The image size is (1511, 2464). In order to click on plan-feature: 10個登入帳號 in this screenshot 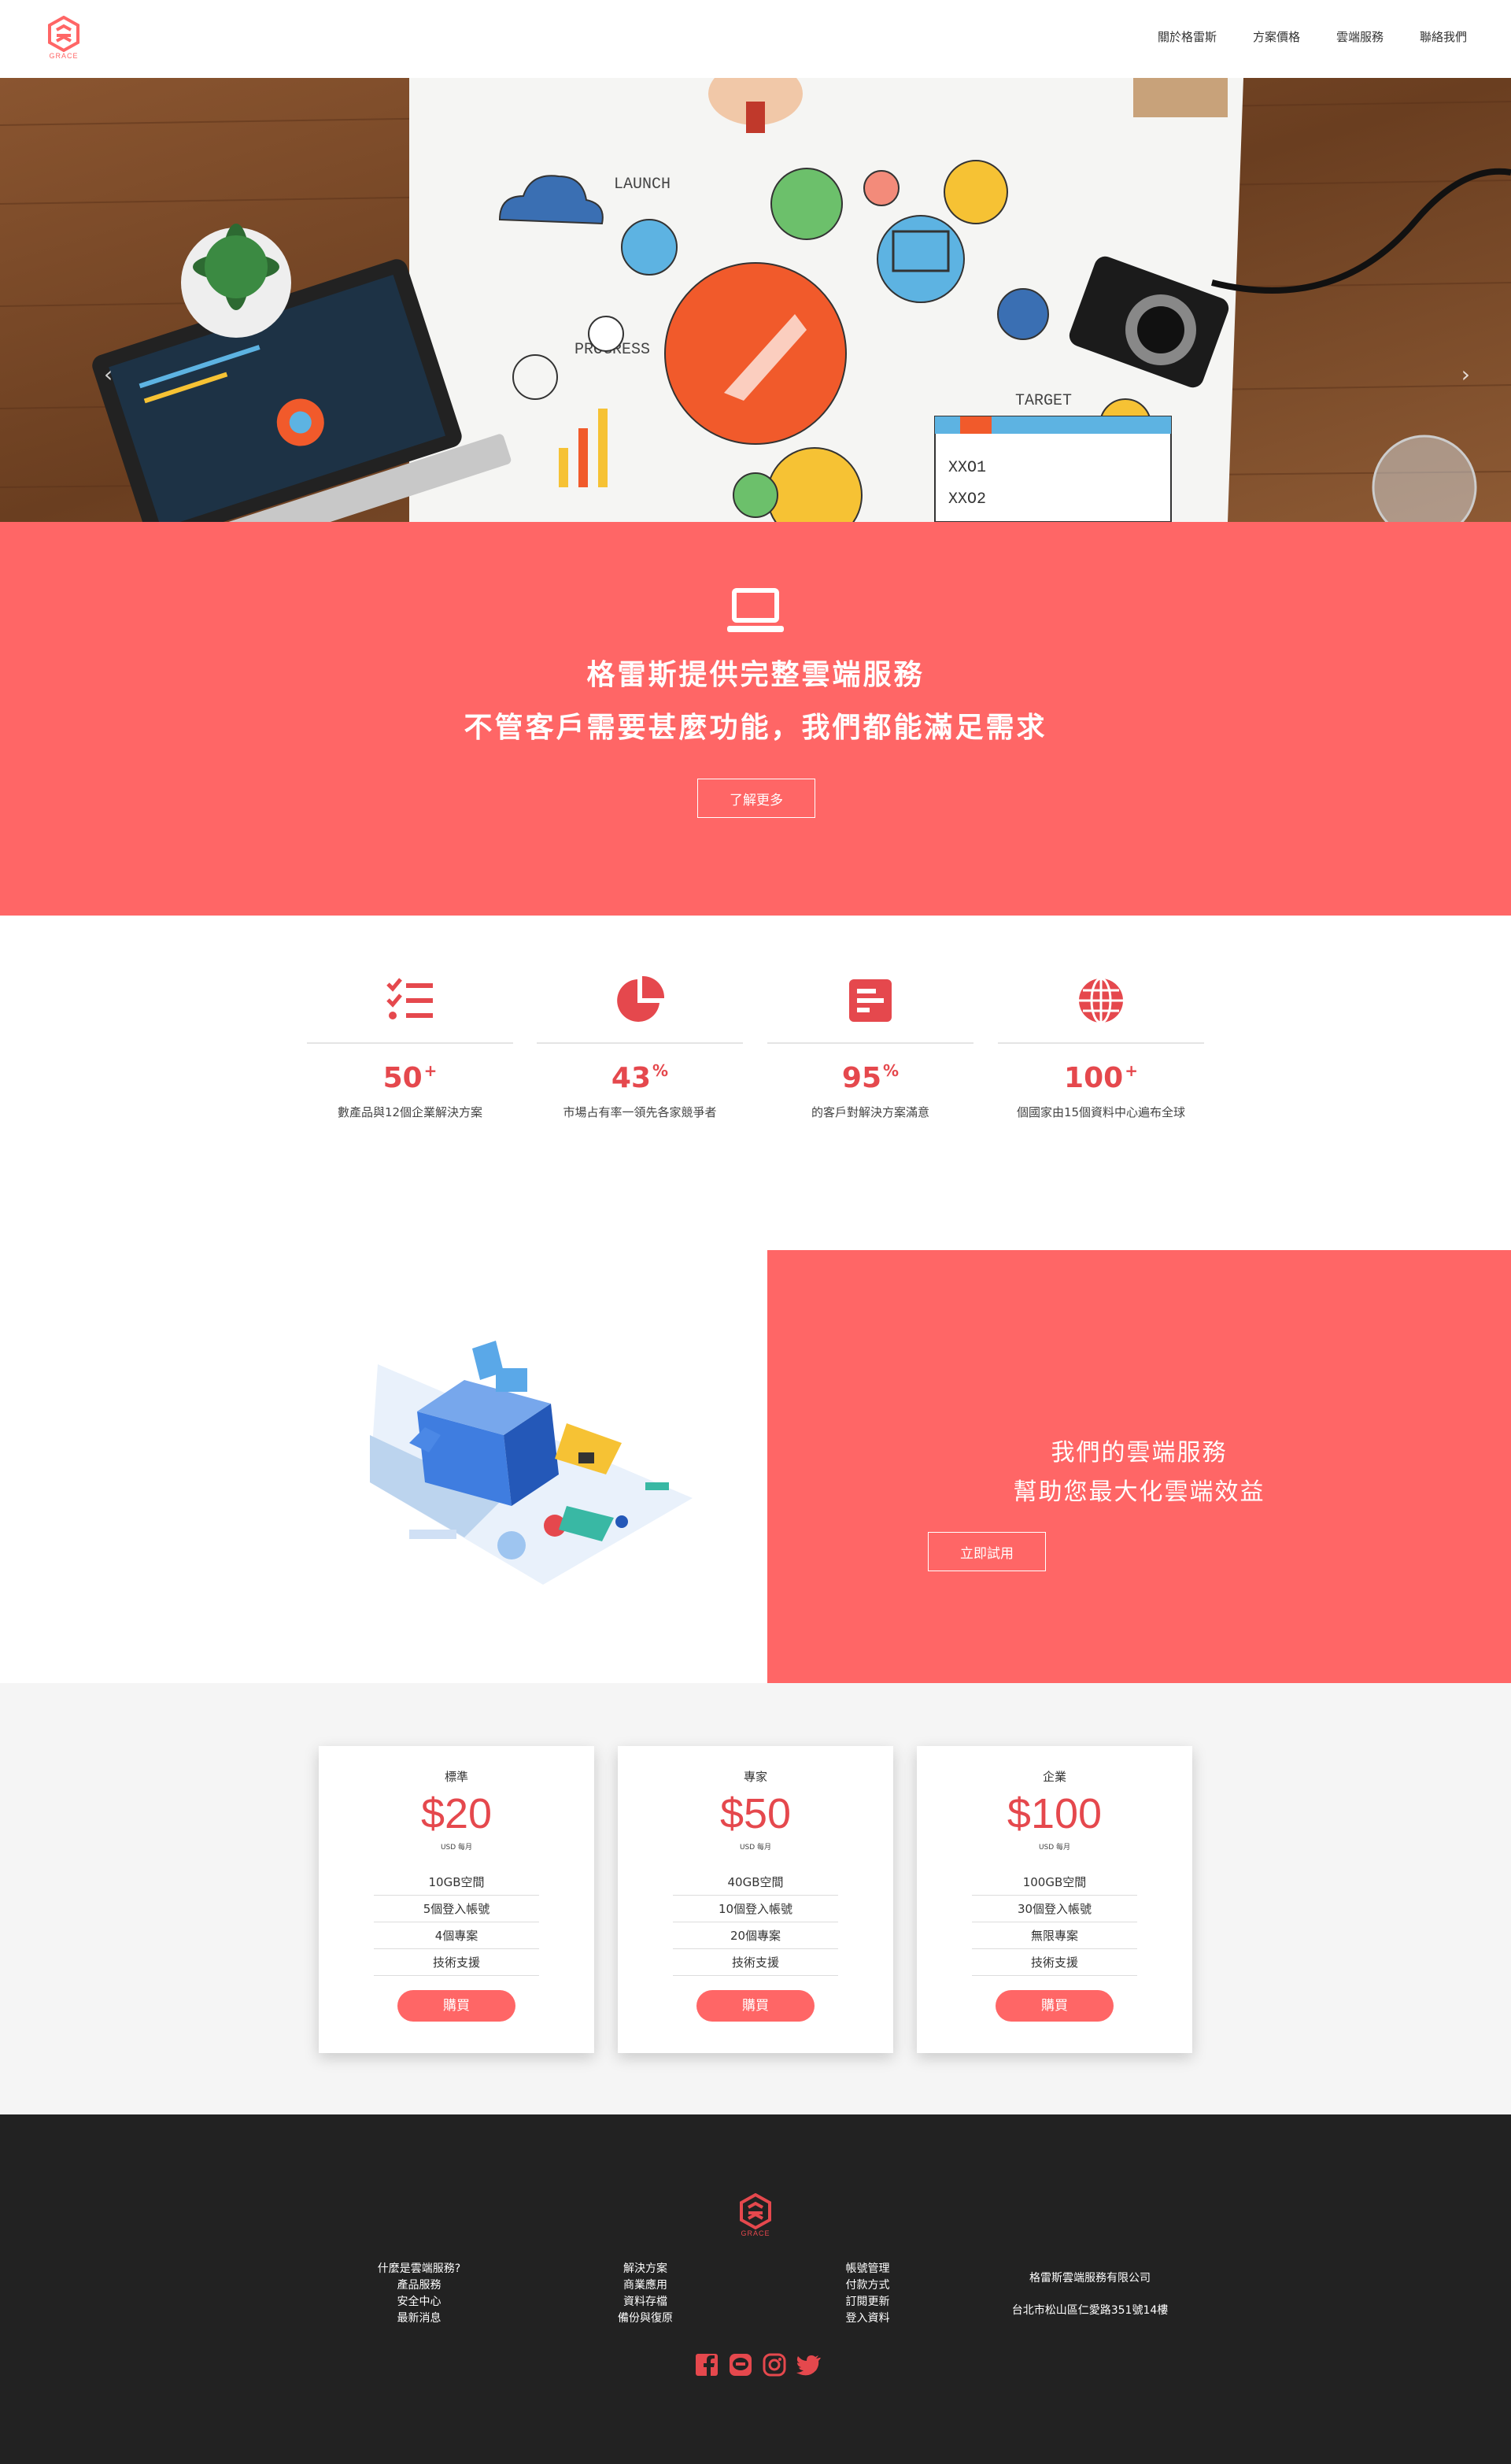, I will do `click(756, 1909)`.